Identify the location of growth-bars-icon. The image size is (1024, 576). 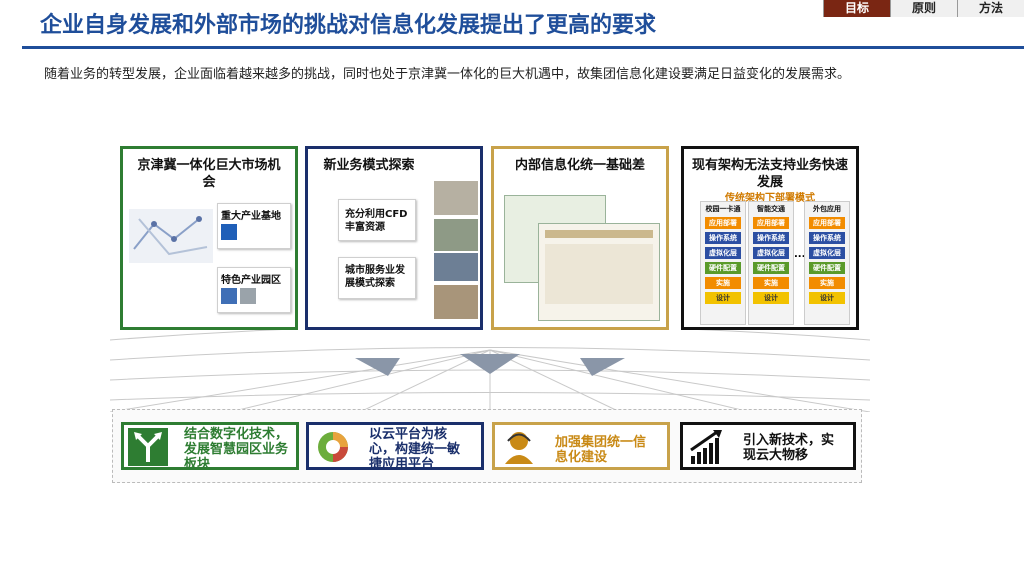
(706, 447).